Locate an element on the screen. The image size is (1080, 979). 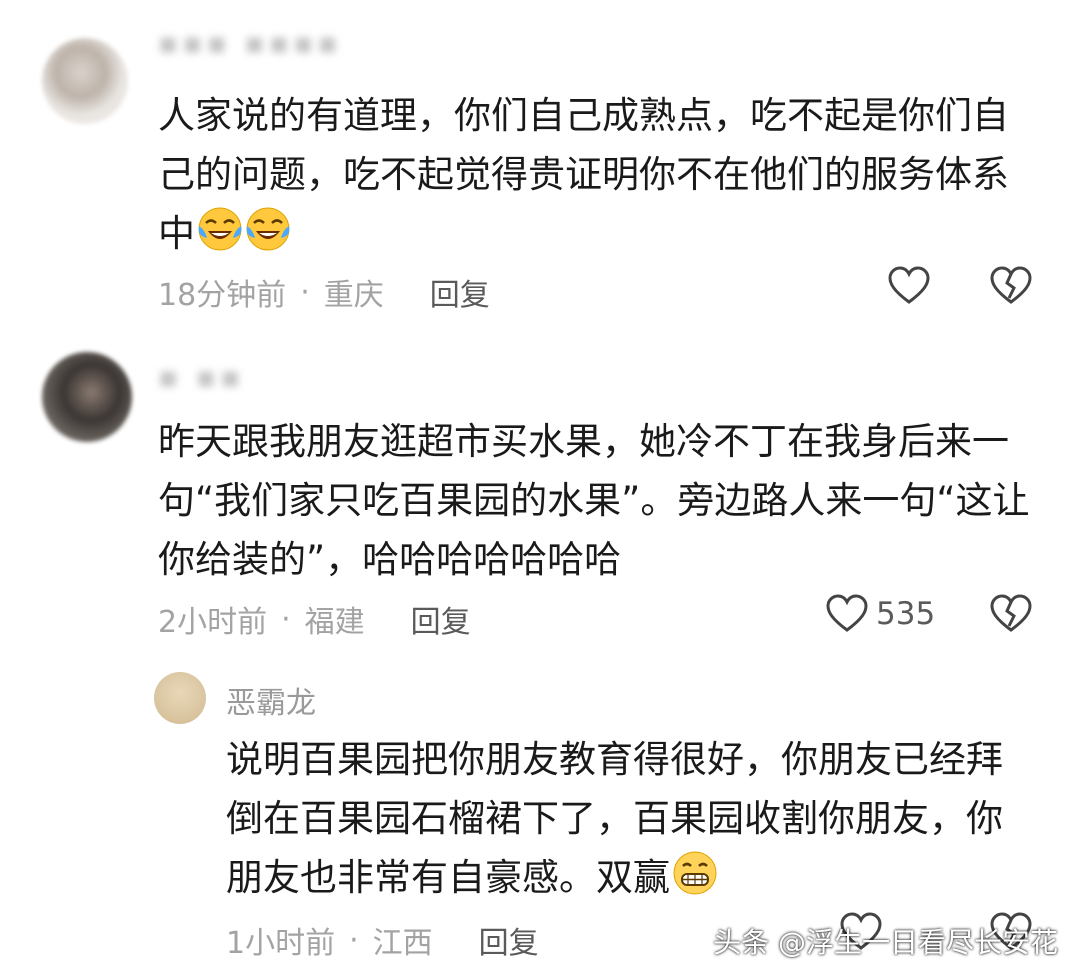
like-count: 535 is located at coordinates (906, 614).